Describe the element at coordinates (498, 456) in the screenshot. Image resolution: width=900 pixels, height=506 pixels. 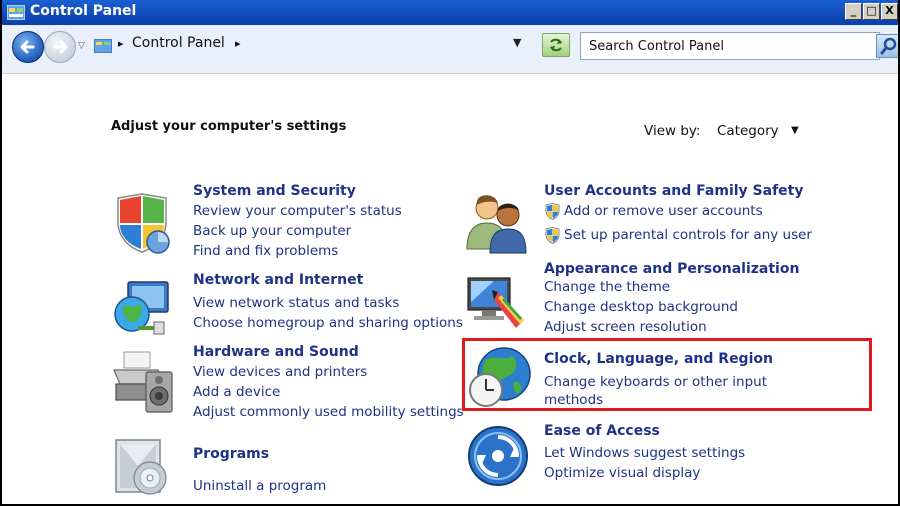
I see `ease-of-access-icon` at that location.